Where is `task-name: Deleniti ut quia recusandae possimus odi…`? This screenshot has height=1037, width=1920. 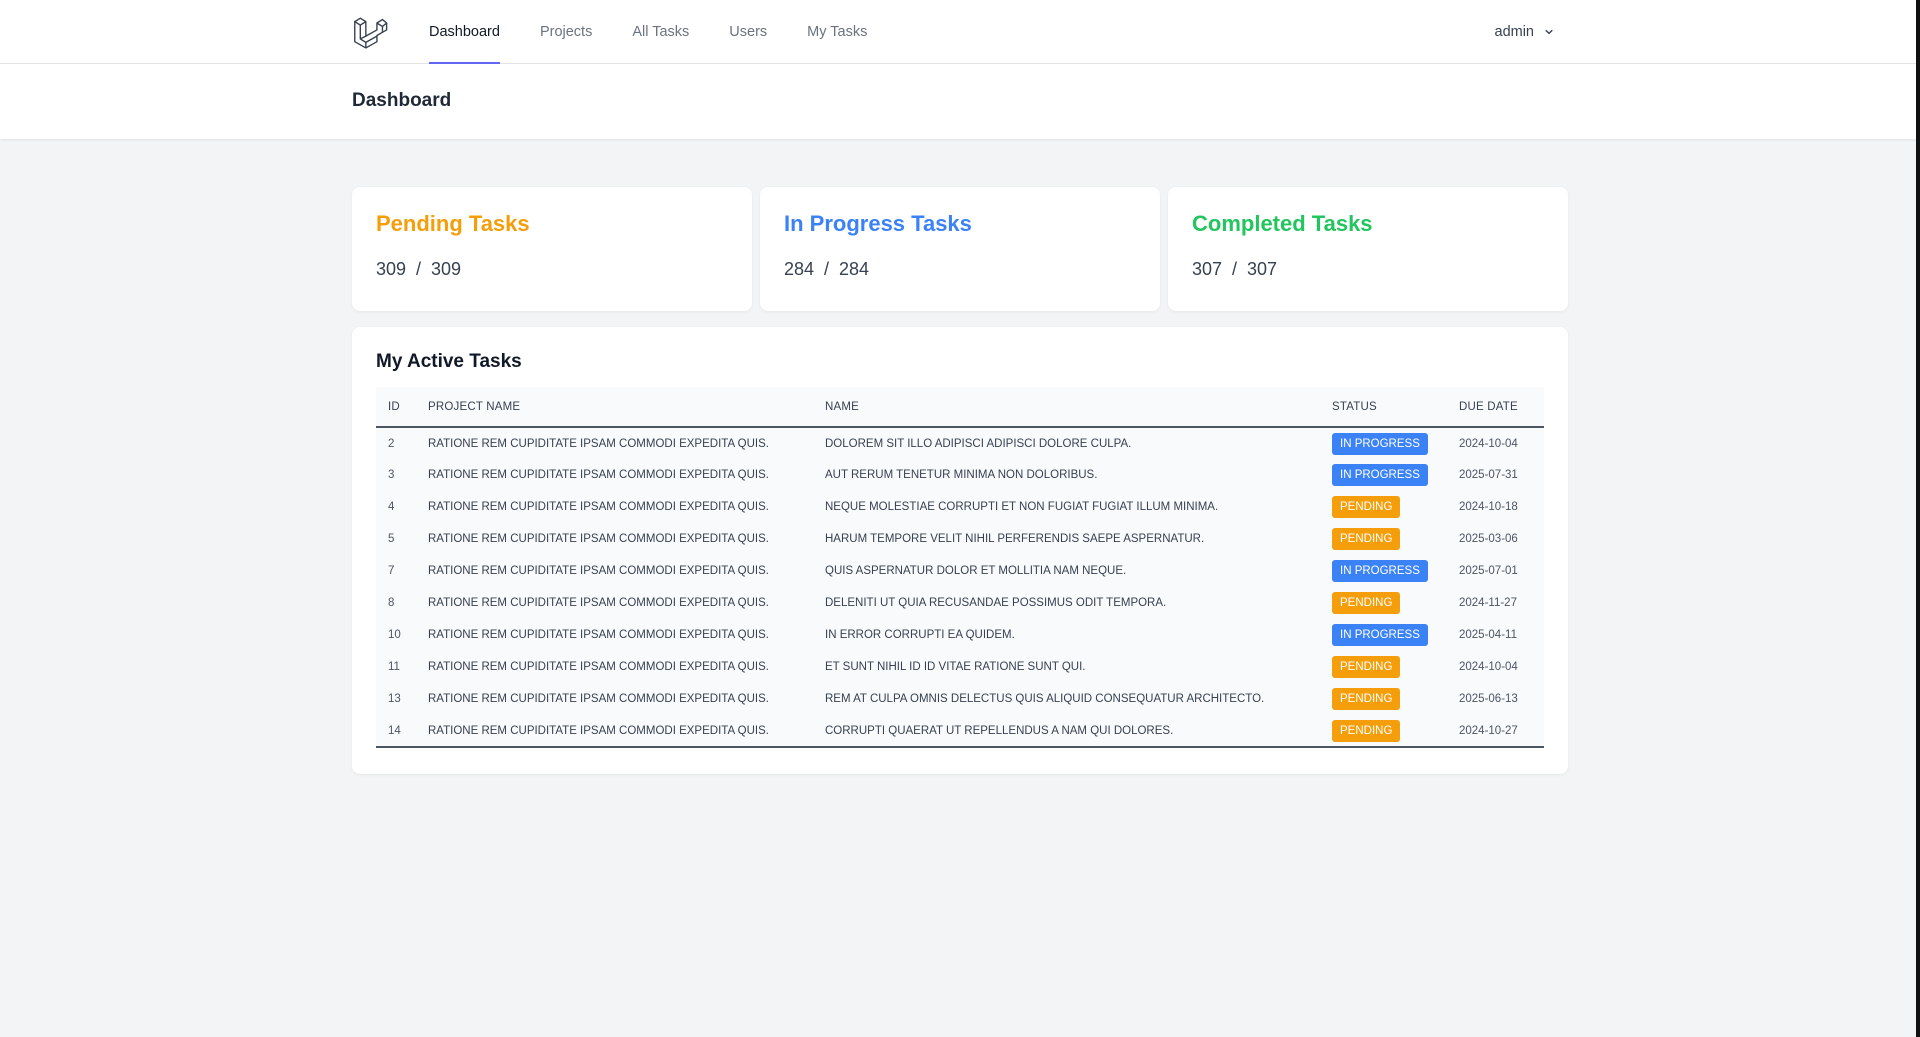 task-name: Deleniti ut quia recusandae possimus odi… is located at coordinates (996, 603).